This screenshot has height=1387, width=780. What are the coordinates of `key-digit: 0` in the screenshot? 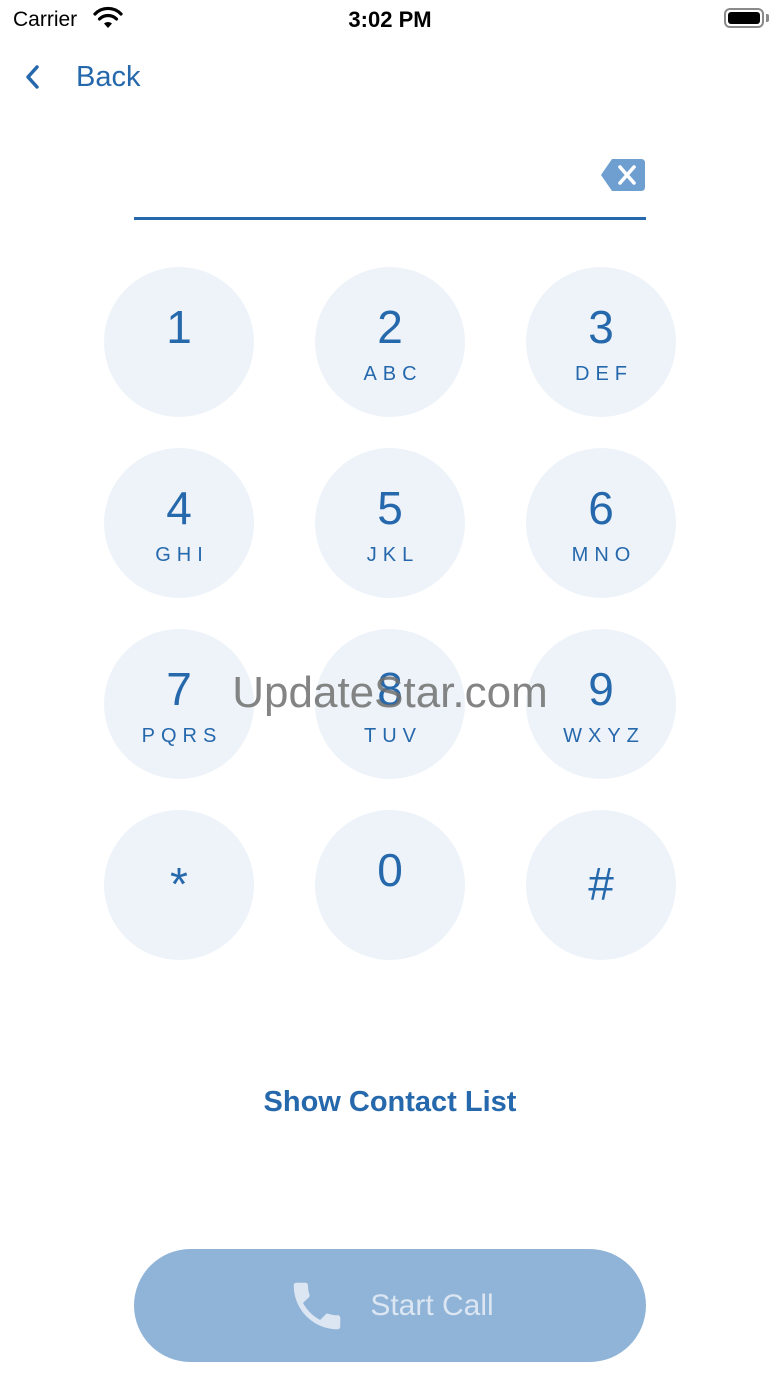 It's located at (390, 870).